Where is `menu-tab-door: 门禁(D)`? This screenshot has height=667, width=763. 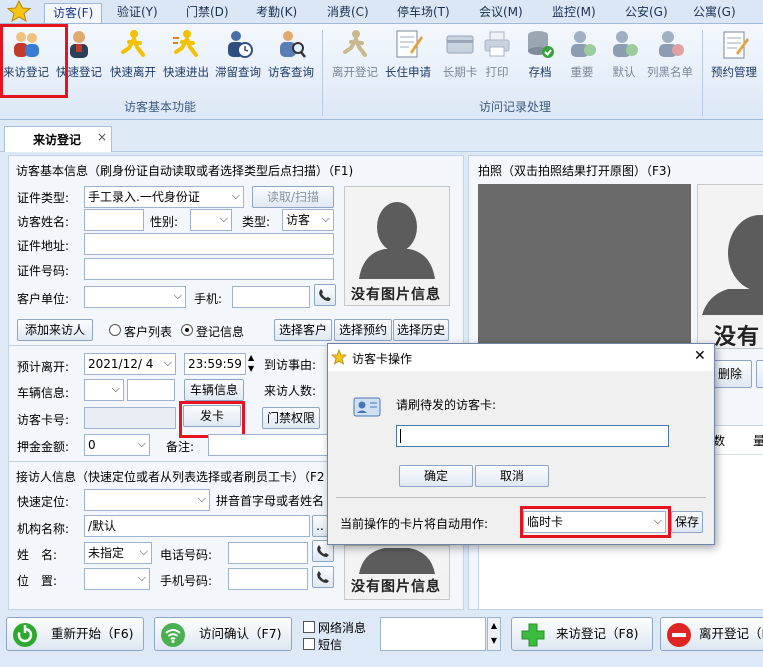 menu-tab-door: 门禁(D) is located at coordinates (207, 13).